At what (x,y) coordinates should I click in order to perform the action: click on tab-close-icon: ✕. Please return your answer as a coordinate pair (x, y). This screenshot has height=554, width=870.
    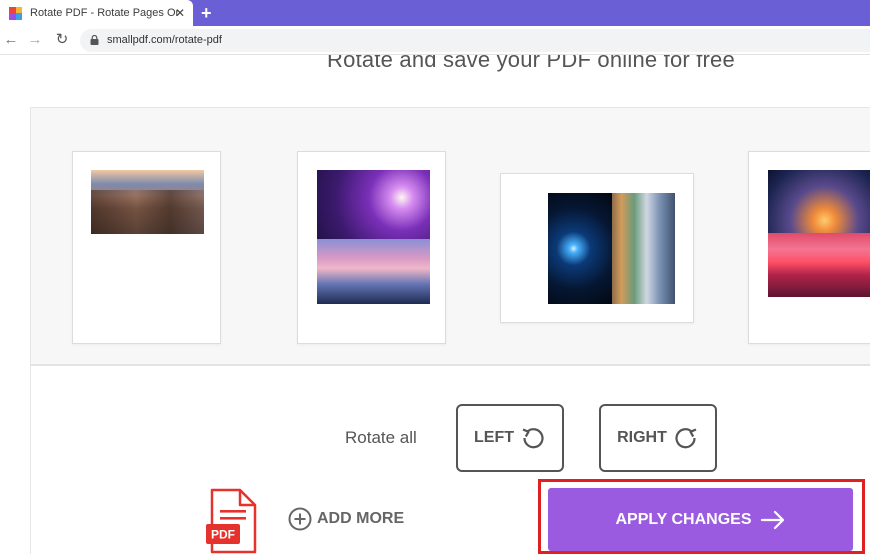
    Looking at the image, I should click on (180, 13).